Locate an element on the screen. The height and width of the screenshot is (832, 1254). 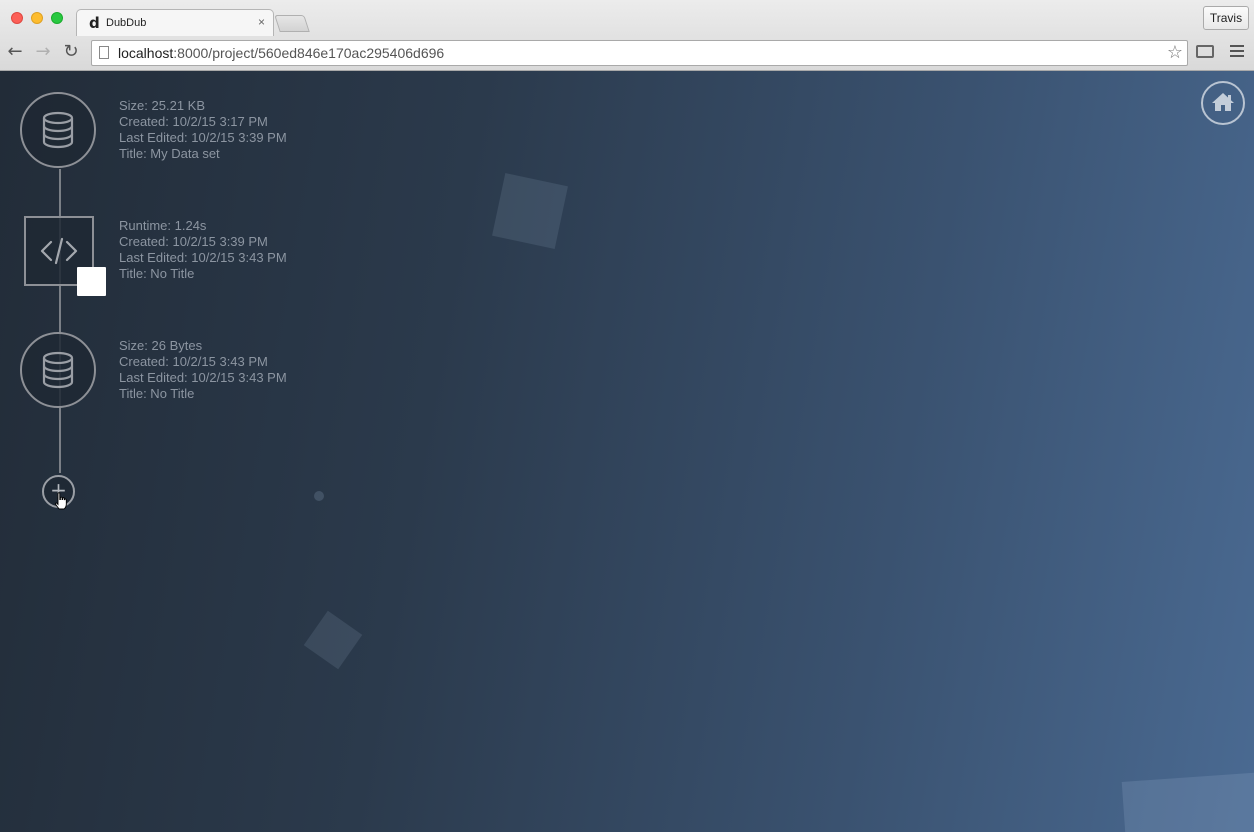
cast-icon is located at coordinates (1205, 51).